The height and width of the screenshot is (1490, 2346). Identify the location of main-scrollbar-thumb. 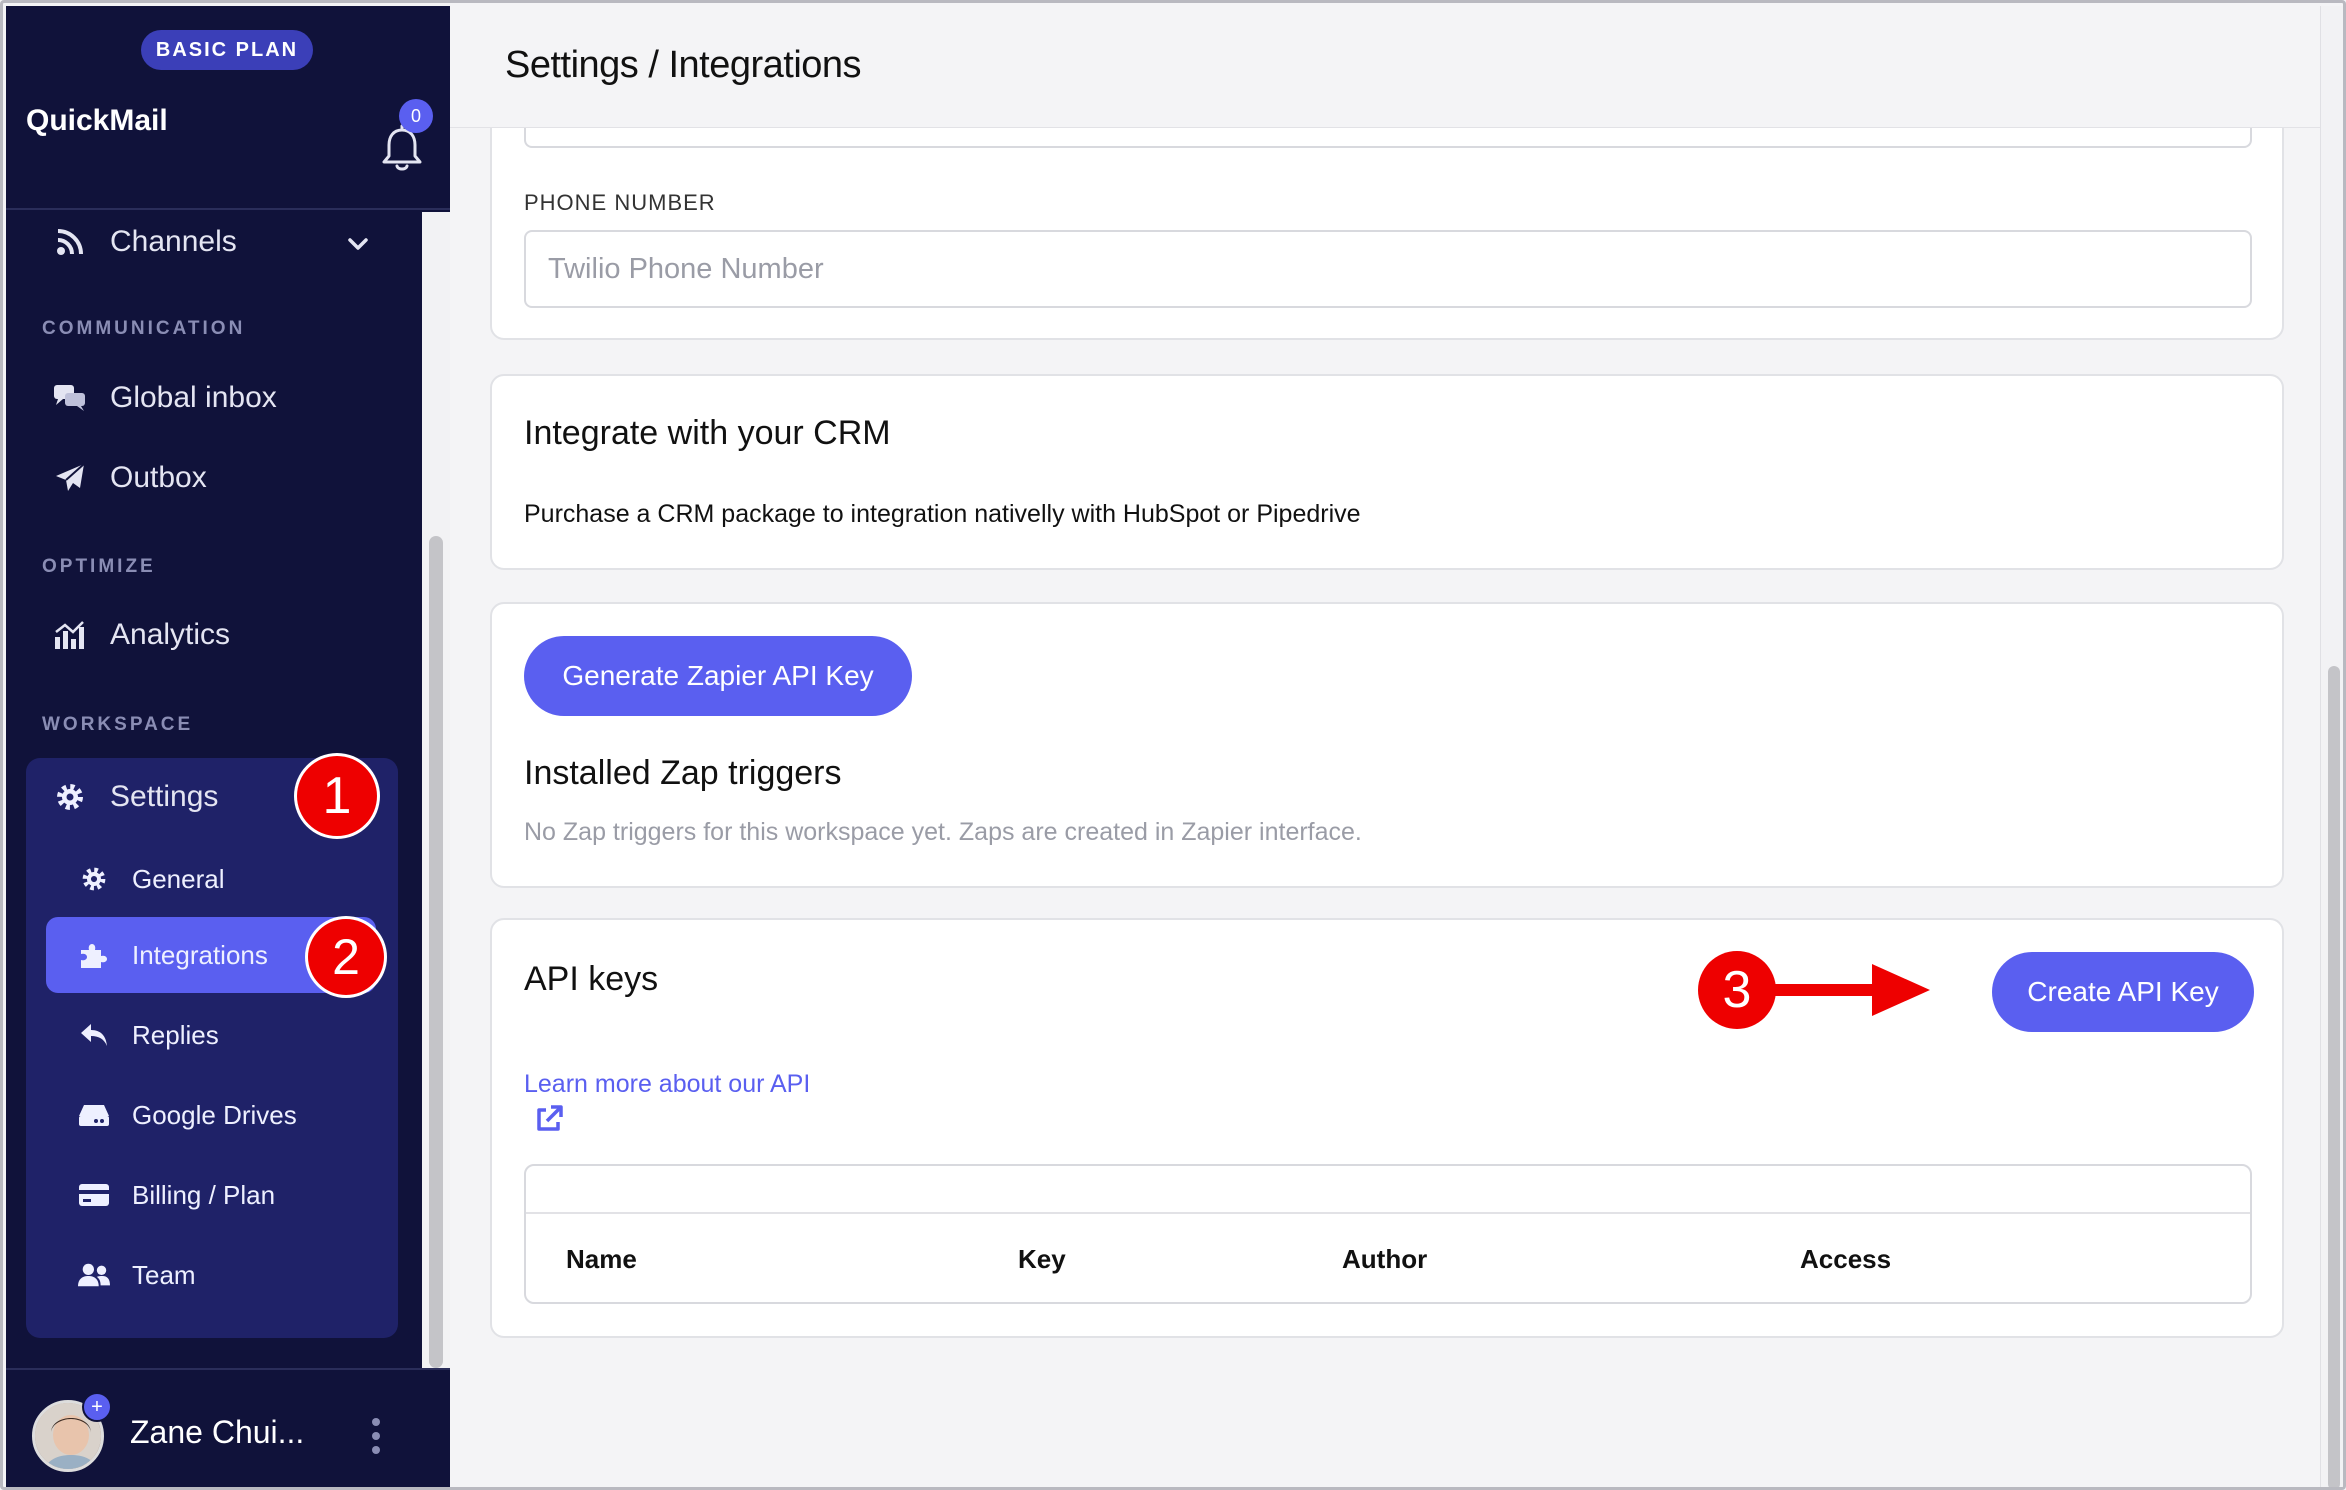
(2334, 1076).